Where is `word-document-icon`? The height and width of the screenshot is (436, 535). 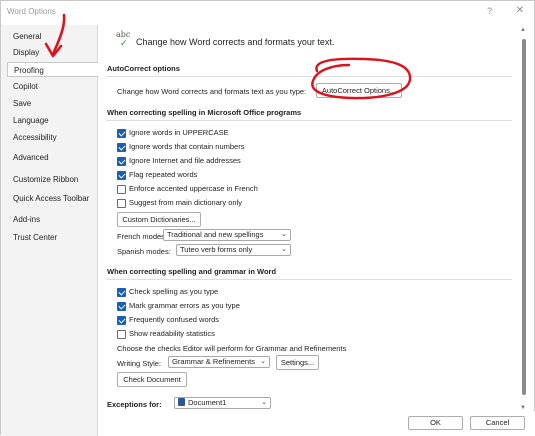 word-document-icon is located at coordinates (181, 402).